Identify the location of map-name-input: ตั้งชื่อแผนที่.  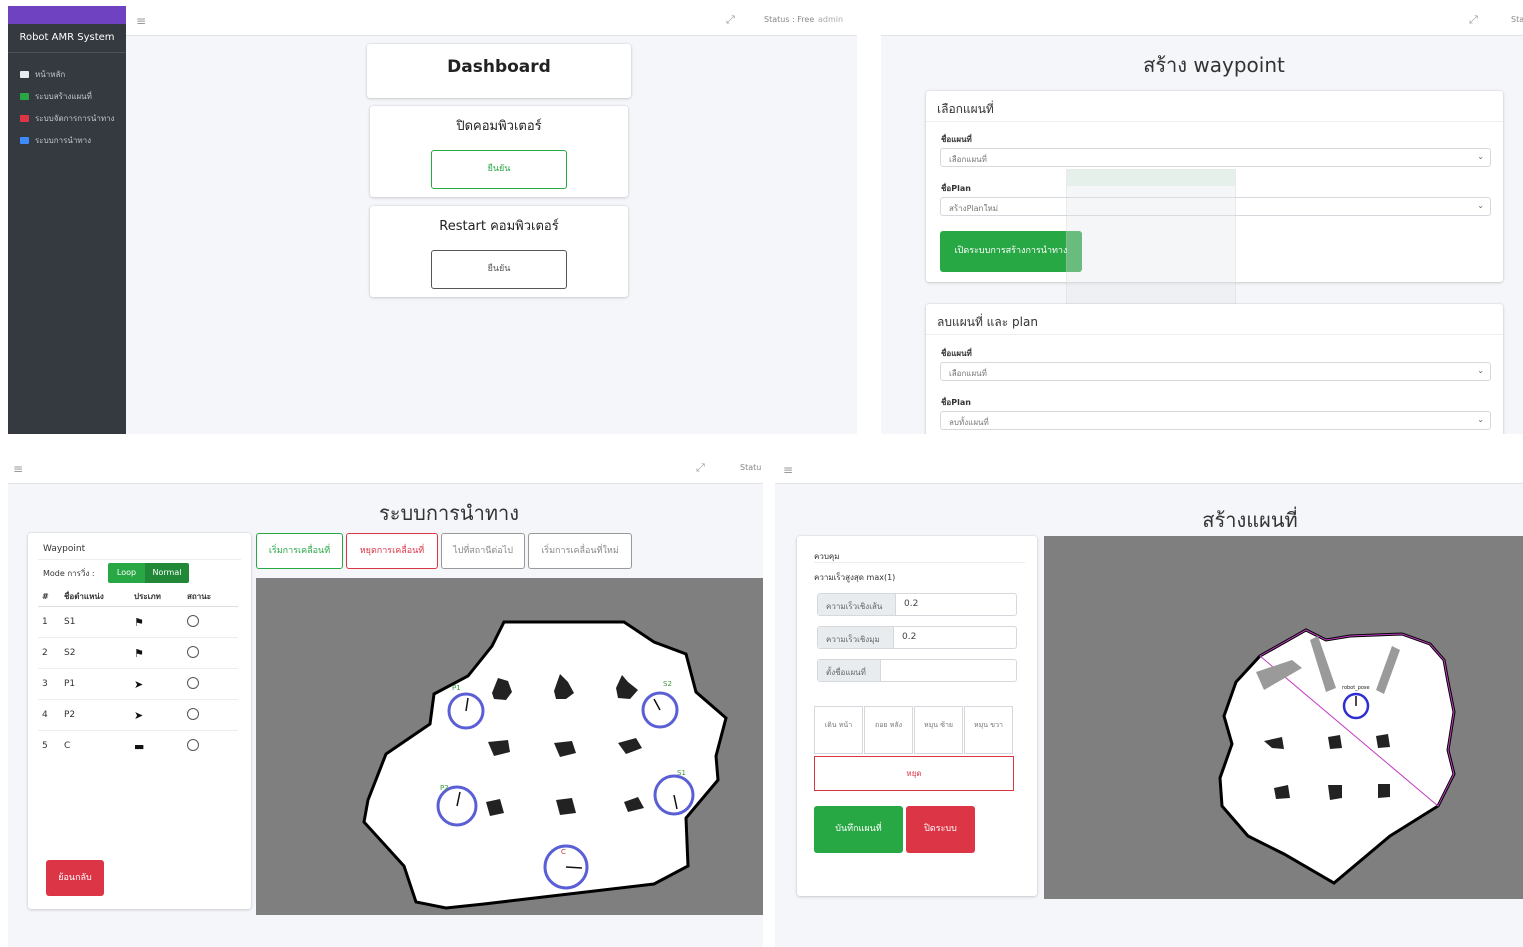
(917, 670).